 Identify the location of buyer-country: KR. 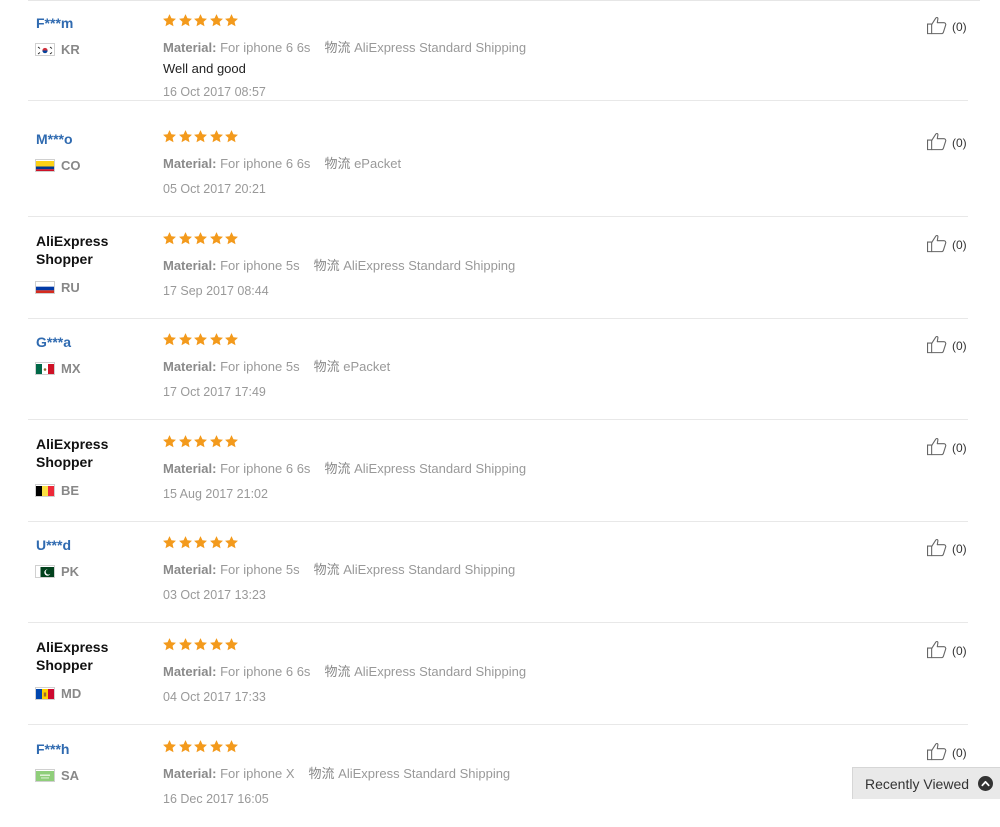
(57, 49).